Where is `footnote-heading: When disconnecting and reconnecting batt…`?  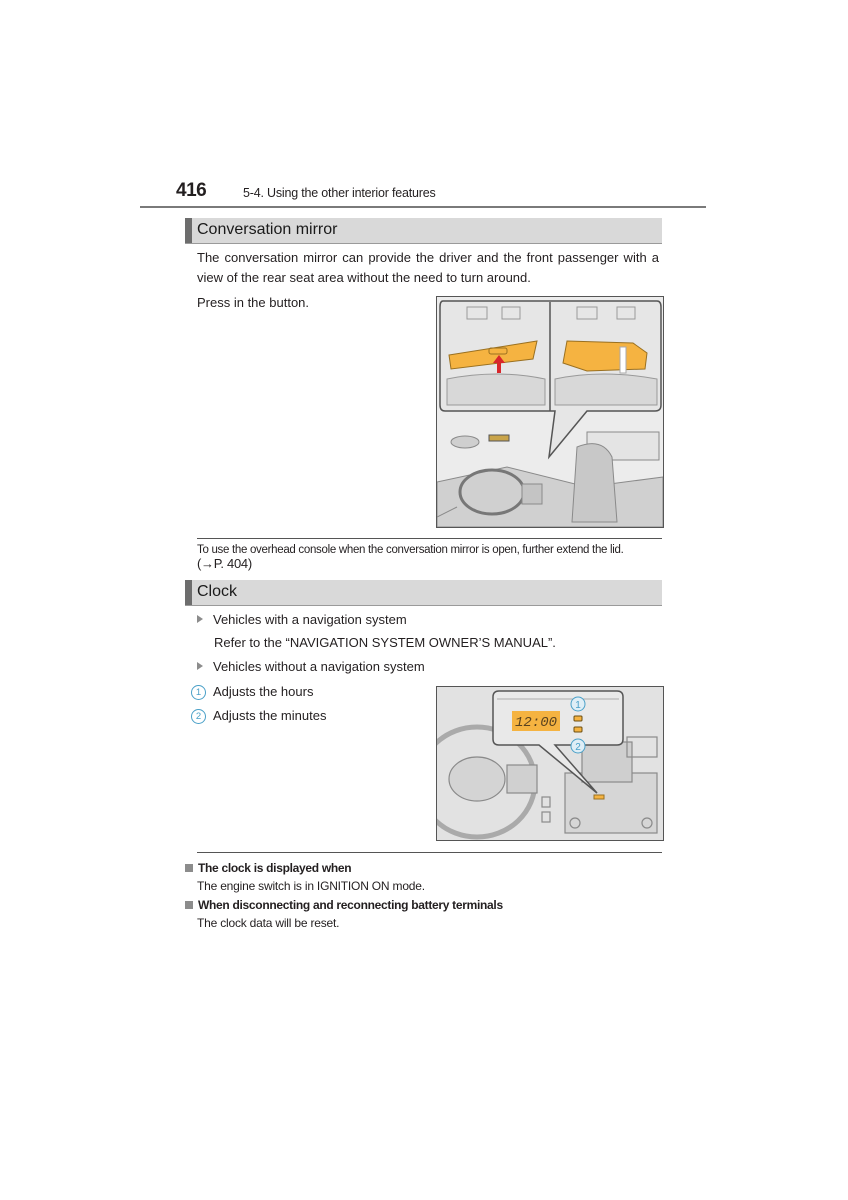 footnote-heading: When disconnecting and reconnecting batt… is located at coordinates (344, 905).